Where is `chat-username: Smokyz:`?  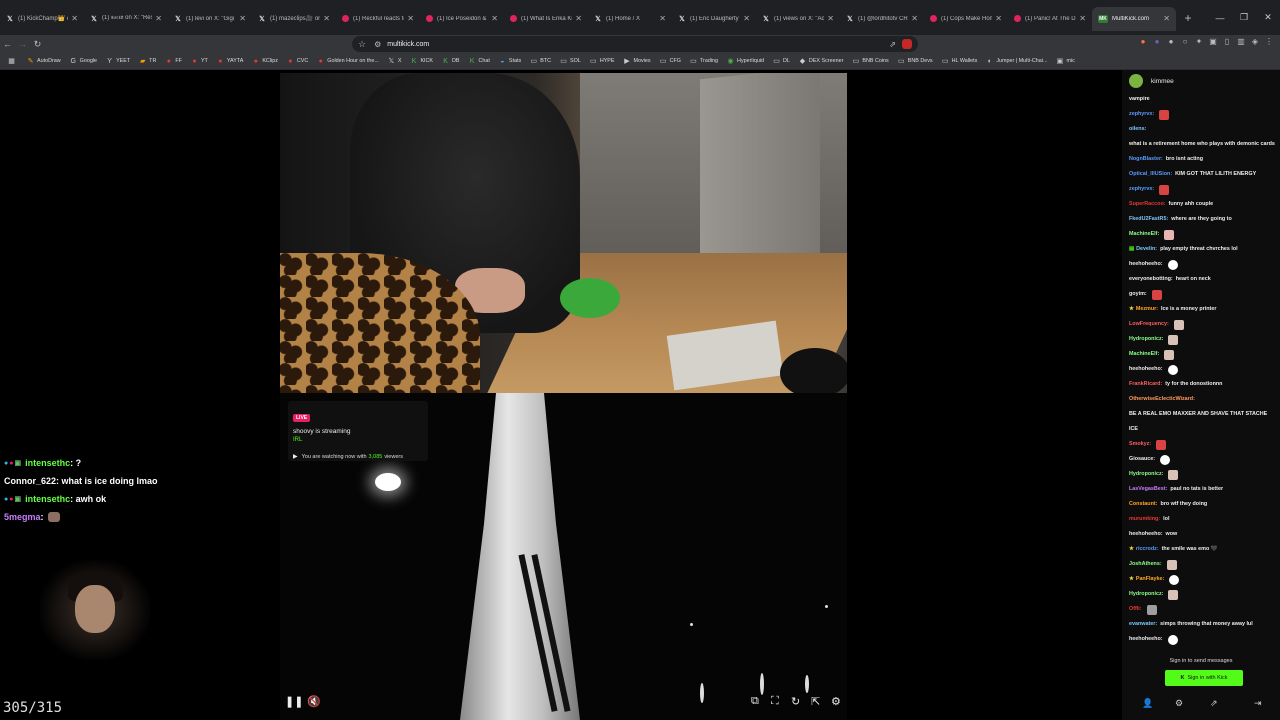 chat-username: Smokyz: is located at coordinates (1140, 444).